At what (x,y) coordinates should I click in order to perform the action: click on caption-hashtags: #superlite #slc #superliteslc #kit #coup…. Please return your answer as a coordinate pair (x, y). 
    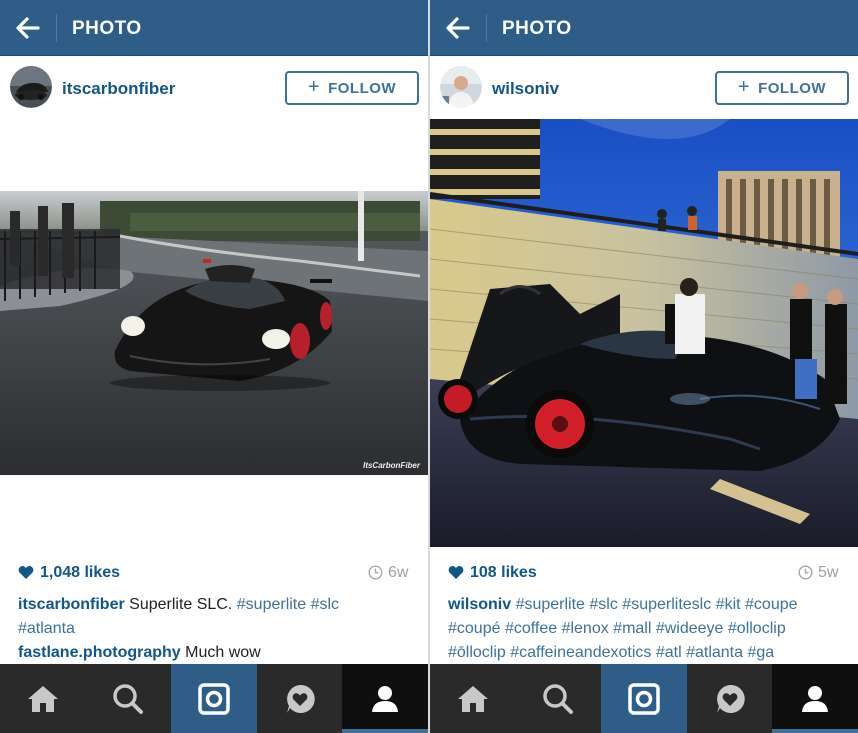
    Looking at the image, I should click on (657, 604).